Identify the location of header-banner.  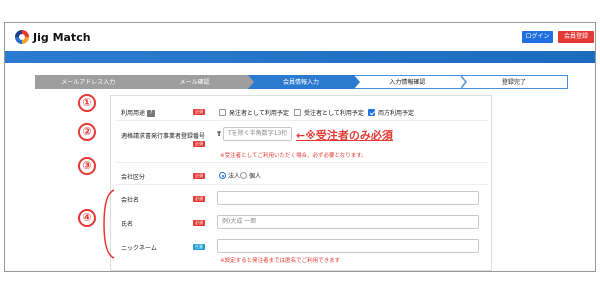
(300, 57).